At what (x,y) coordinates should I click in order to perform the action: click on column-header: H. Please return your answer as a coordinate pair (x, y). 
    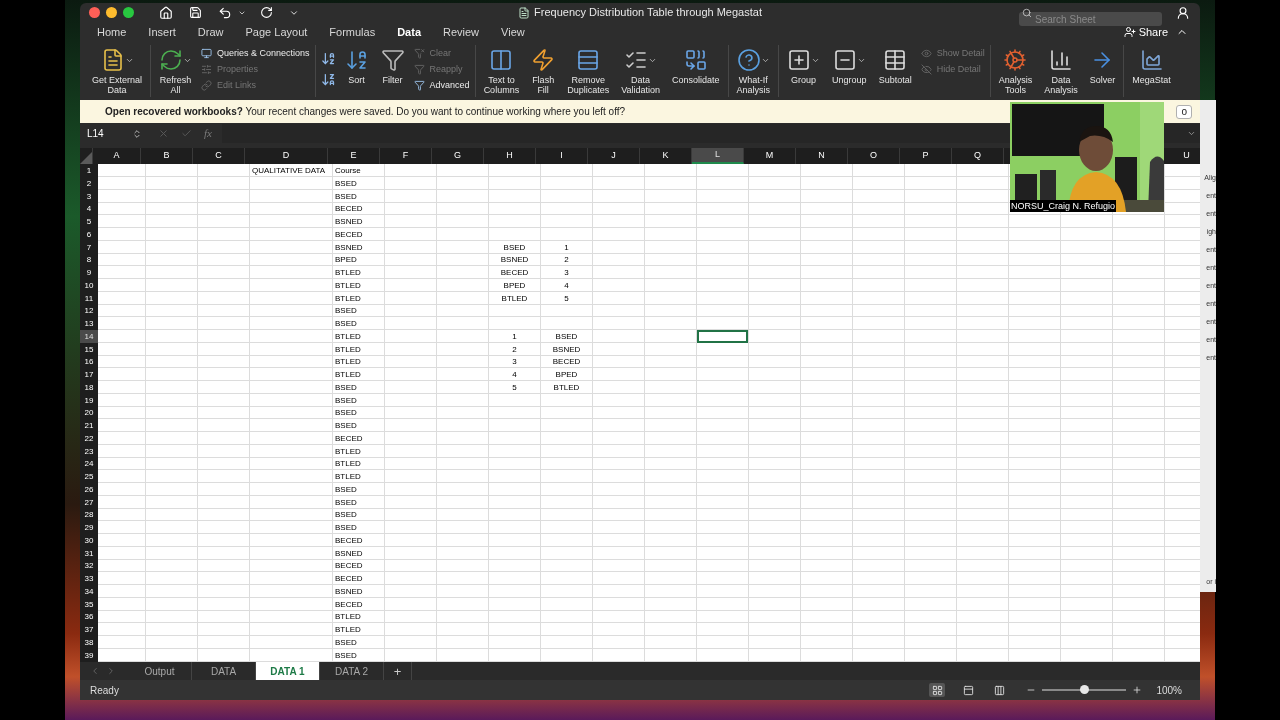
    Looking at the image, I should click on (510, 156).